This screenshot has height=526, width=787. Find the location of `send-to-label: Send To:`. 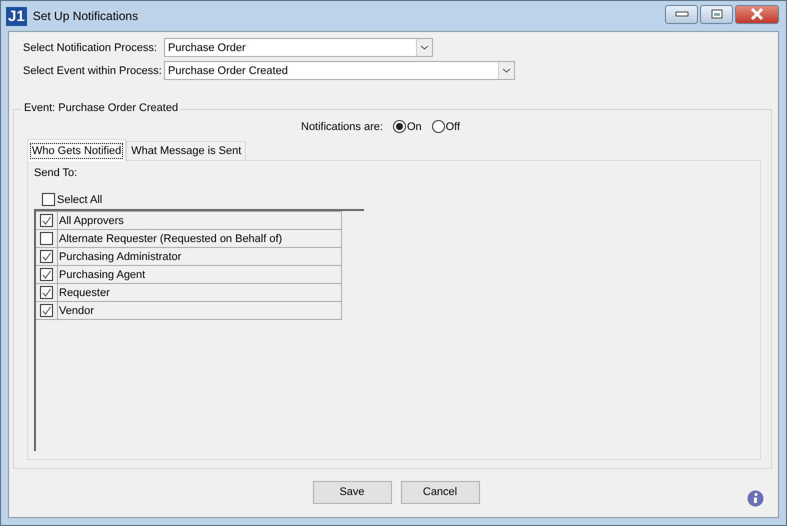

send-to-label: Send To: is located at coordinates (56, 173).